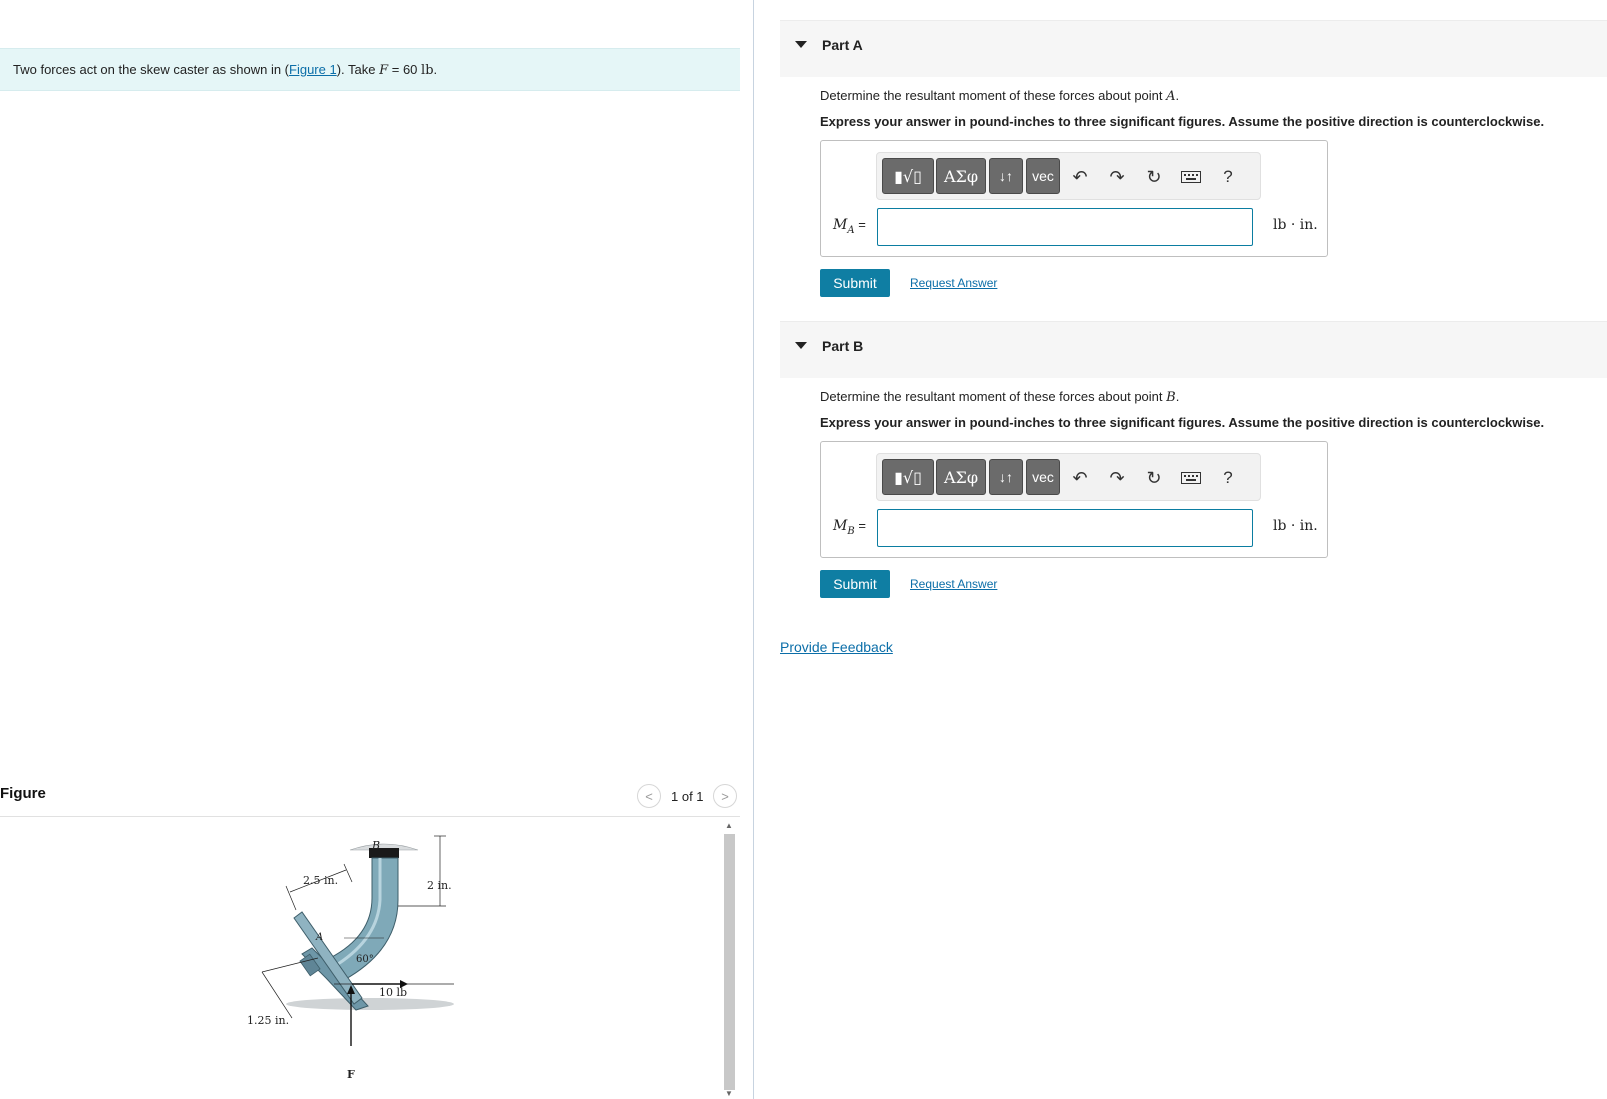 This screenshot has height=1099, width=1607. Describe the element at coordinates (855, 584) in the screenshot. I see `part-b-submit-button: Submit` at that location.